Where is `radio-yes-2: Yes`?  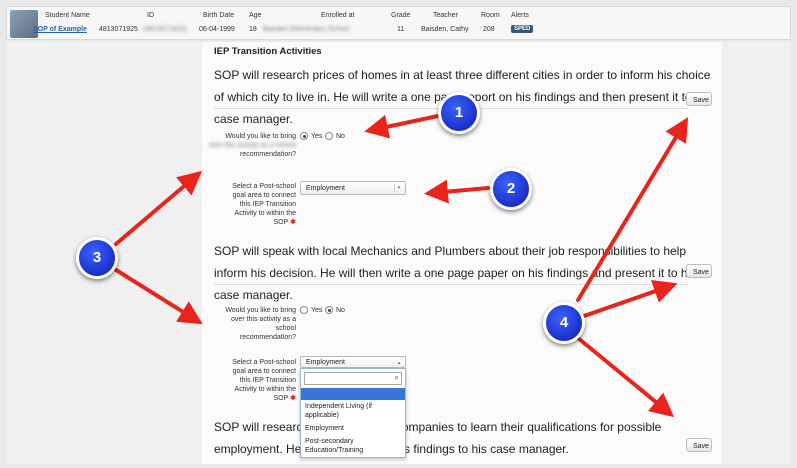 radio-yes-2: Yes is located at coordinates (311, 310).